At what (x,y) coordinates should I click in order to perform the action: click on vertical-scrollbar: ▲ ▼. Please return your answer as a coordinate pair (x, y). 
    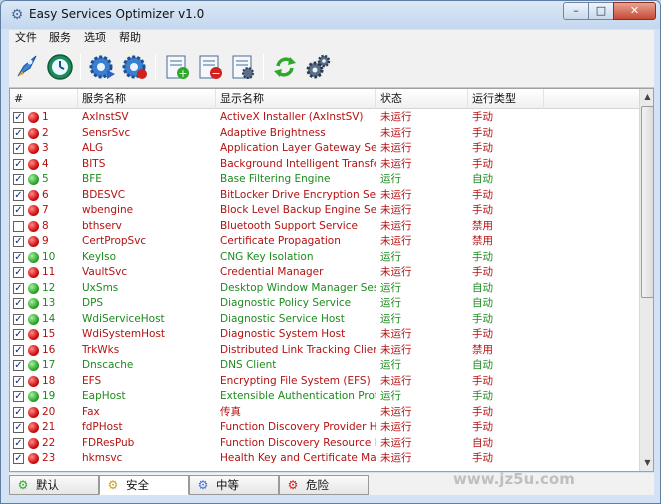
    Looking at the image, I should click on (646, 280).